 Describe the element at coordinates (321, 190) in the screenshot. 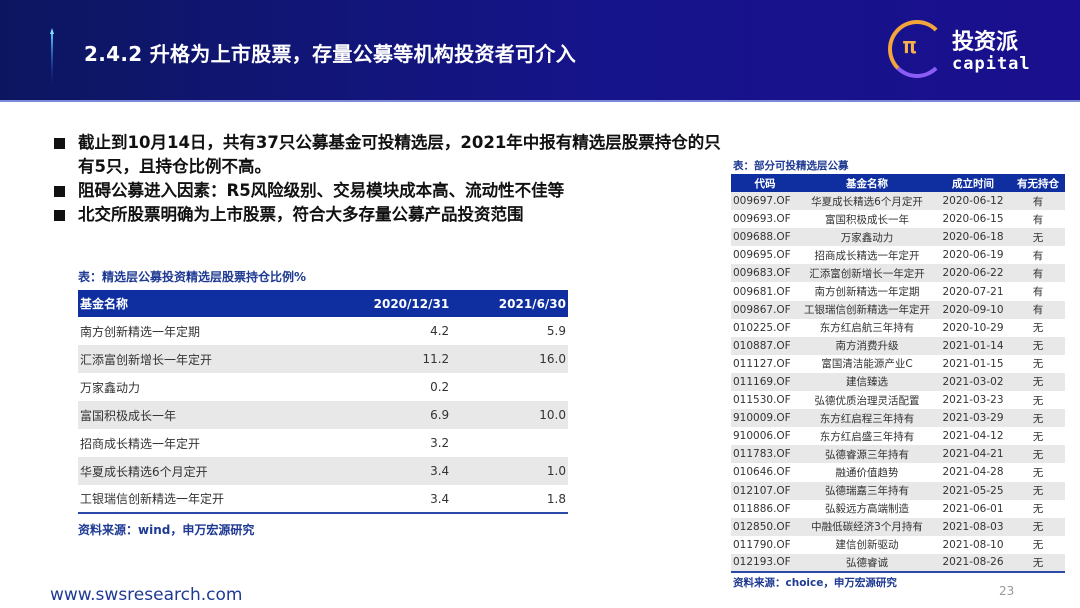

I see `bullet-text: 阻碍公募进入因素：R5风险级别、交易模块成本高、流动性不佳等` at that location.